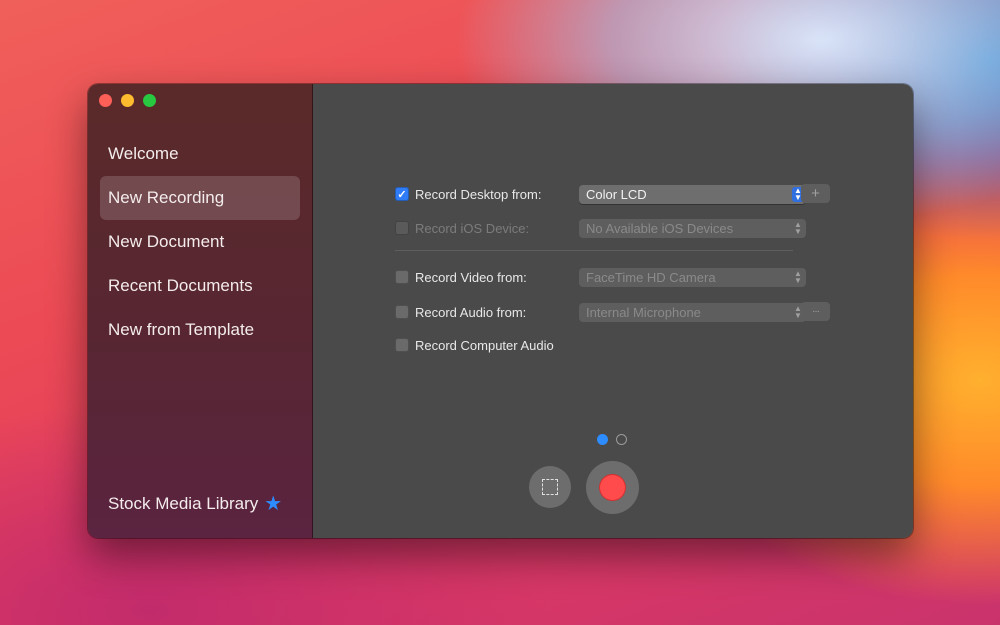 This screenshot has height=625, width=1000. I want to click on zoom-window-button, so click(149, 100).